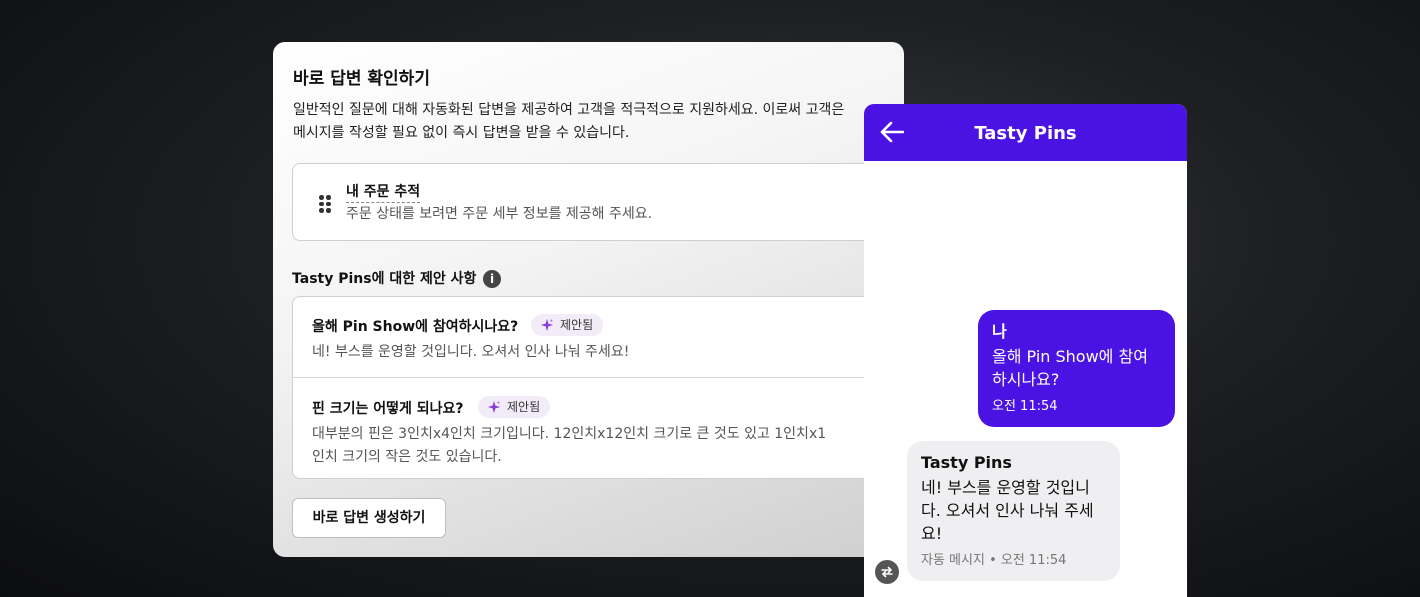  I want to click on info-icon: i, so click(492, 279).